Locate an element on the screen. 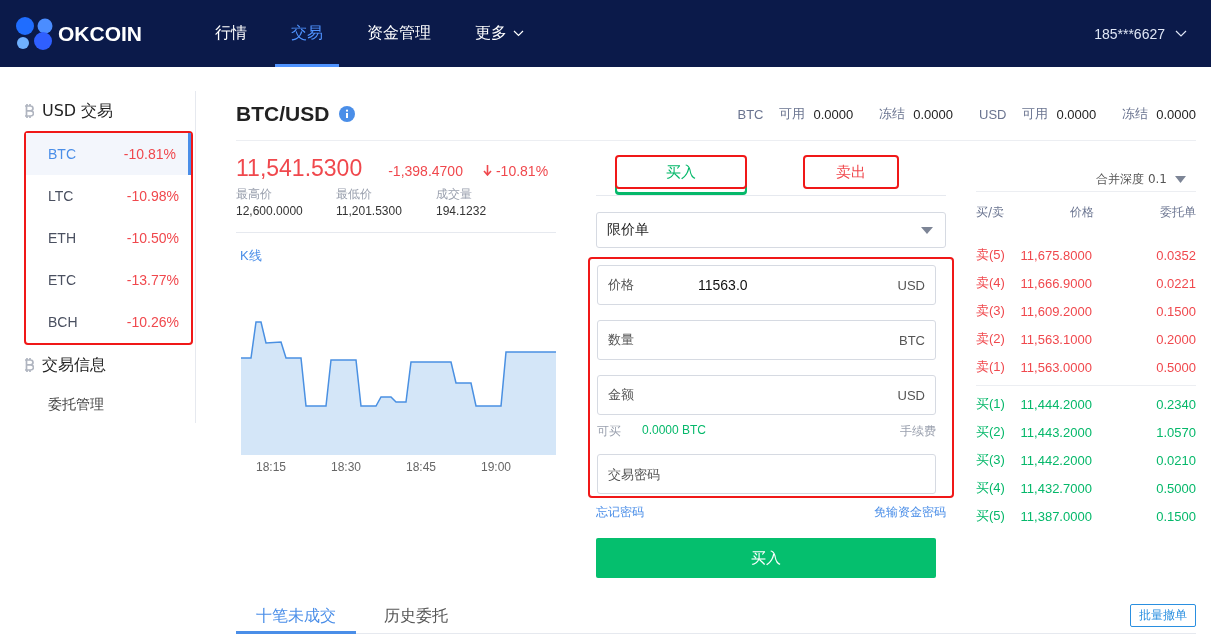 The height and width of the screenshot is (644, 1211). logo-dots-icon is located at coordinates (35, 33).